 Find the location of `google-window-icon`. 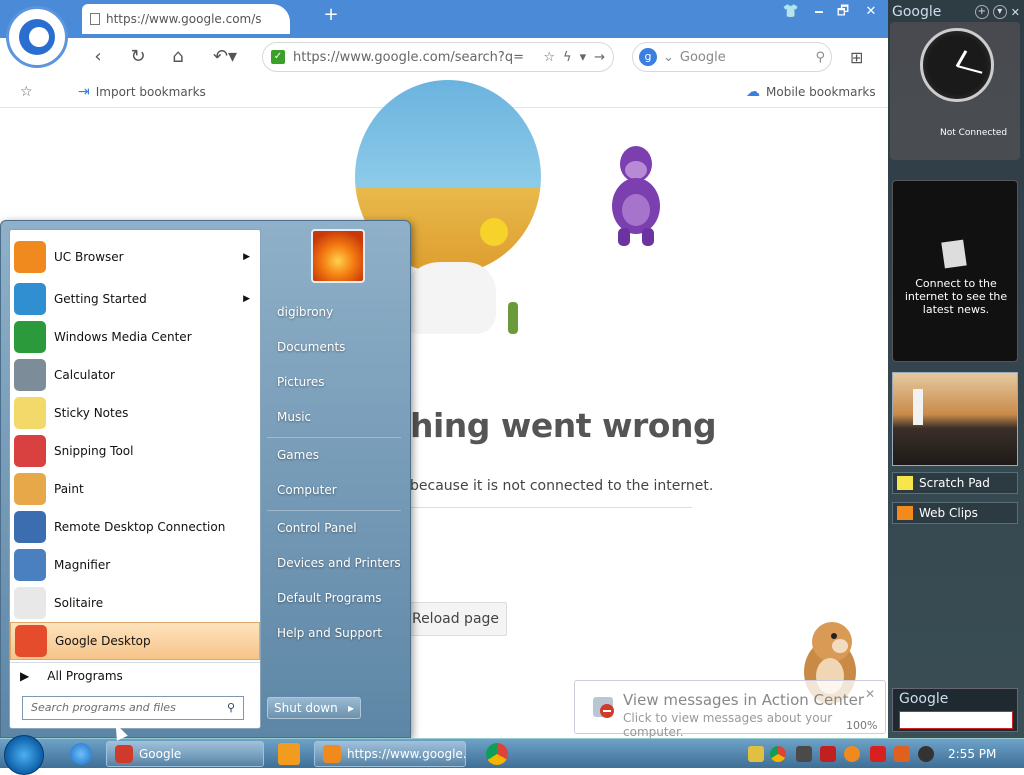

google-window-icon is located at coordinates (124, 754).